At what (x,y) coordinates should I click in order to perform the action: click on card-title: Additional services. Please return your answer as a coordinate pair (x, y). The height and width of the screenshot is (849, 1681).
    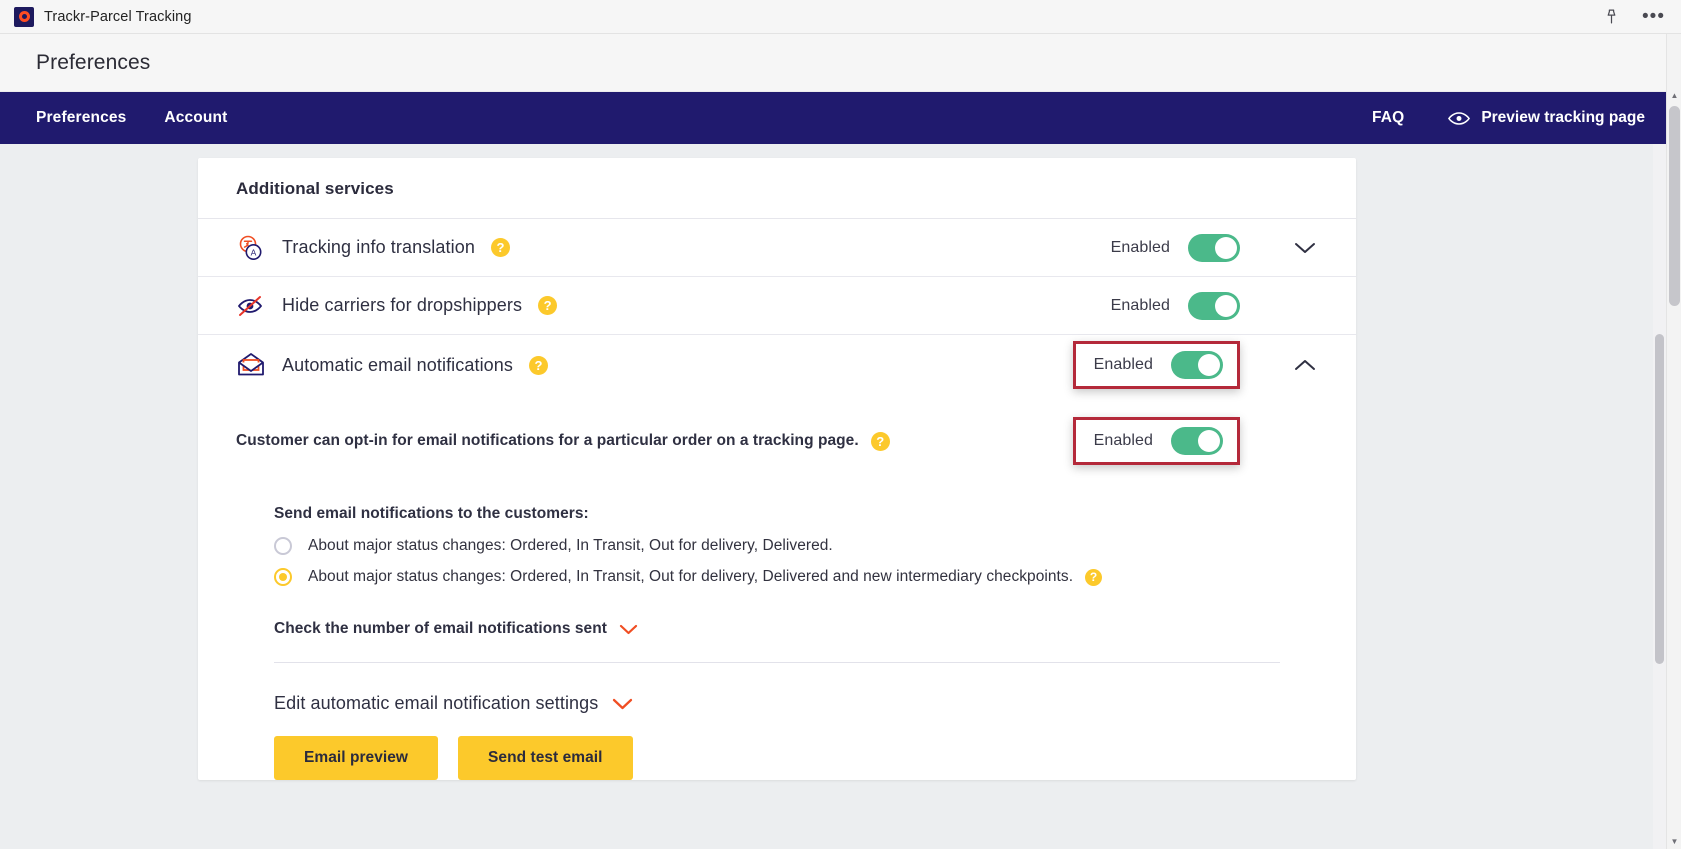
    Looking at the image, I should click on (315, 188).